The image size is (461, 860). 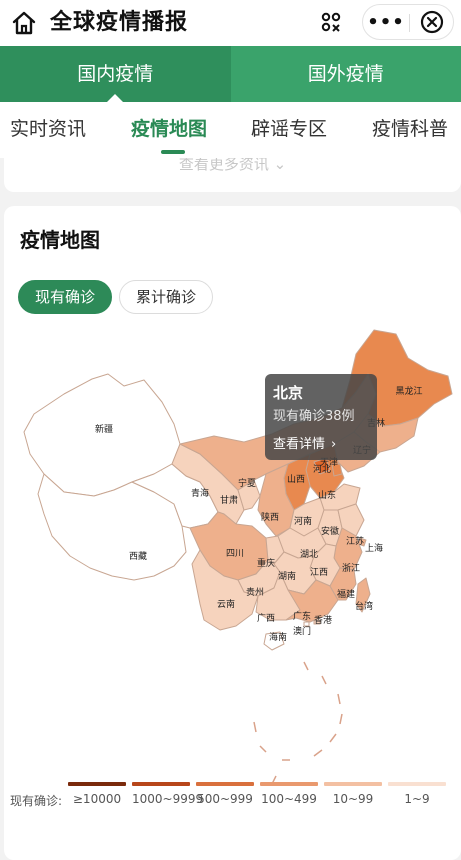 I want to click on tooltip-details-link: 查看详情 ›, so click(x=304, y=442).